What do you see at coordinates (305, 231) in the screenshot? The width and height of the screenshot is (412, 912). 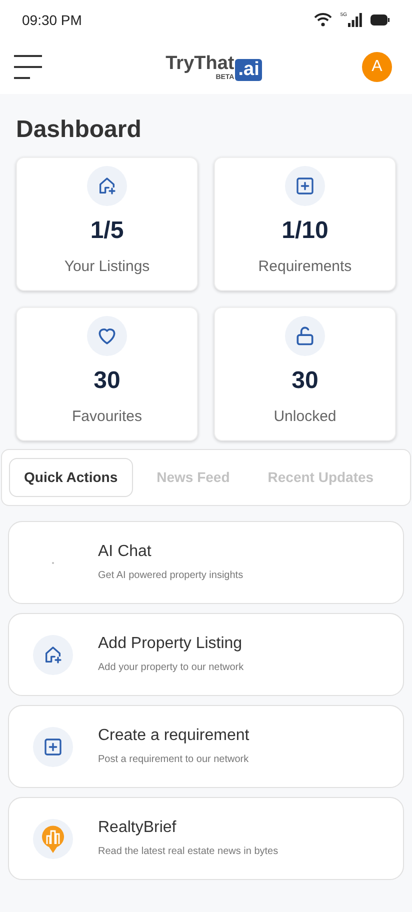 I see `stat-value: 1/10` at bounding box center [305, 231].